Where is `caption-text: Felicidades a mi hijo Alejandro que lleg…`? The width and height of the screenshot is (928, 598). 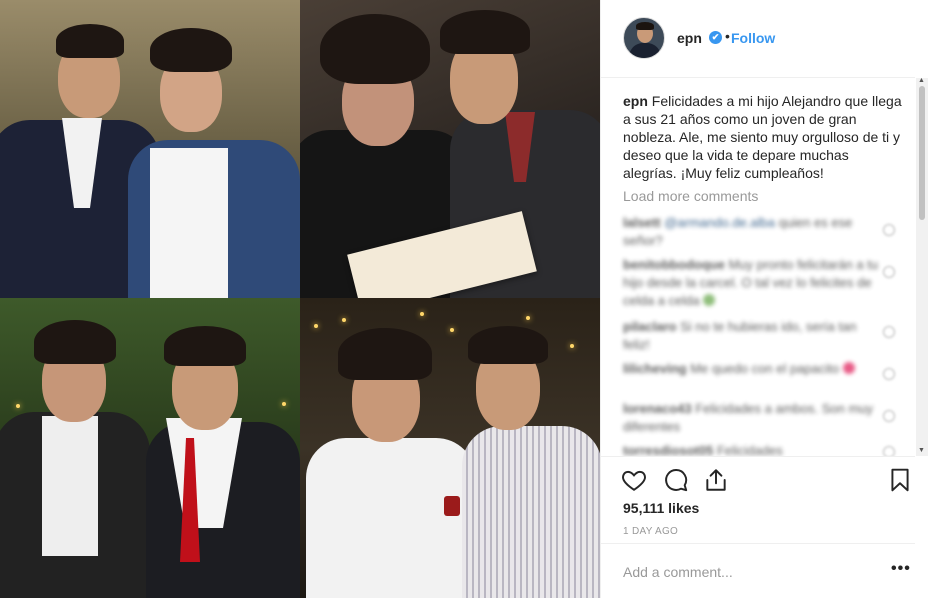 caption-text: Felicidades a mi hijo Alejandro que lleg… is located at coordinates (762, 137).